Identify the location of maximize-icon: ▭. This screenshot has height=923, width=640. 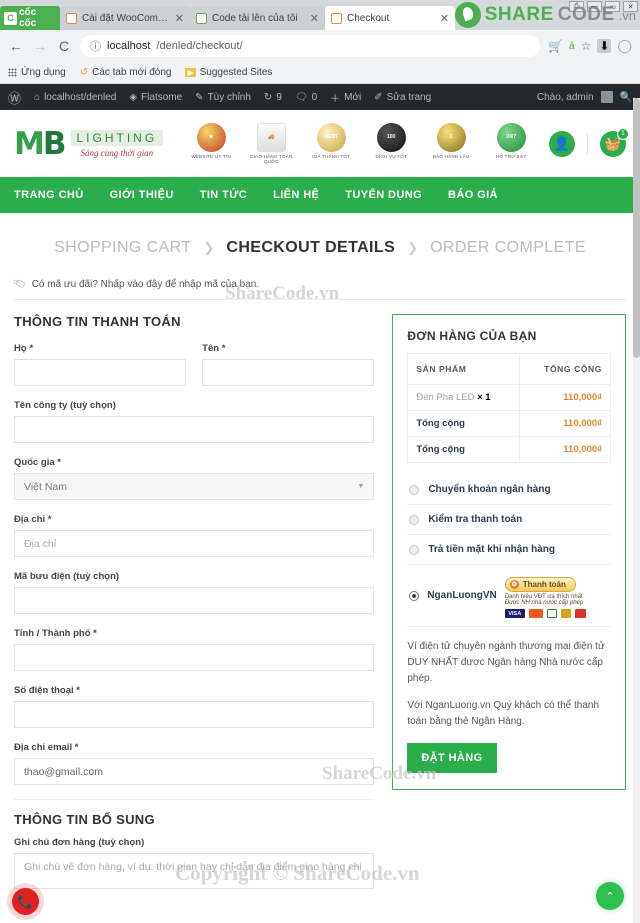
(612, 6).